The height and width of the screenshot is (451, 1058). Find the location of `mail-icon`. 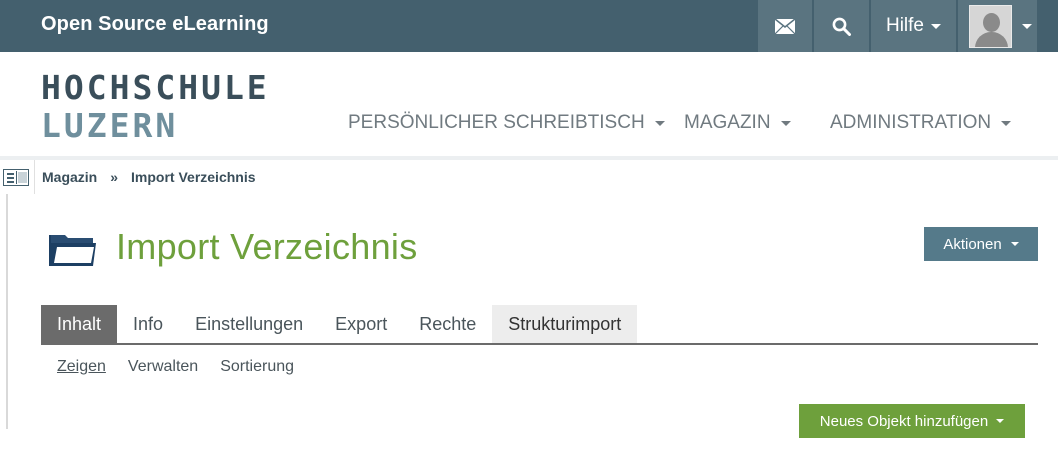

mail-icon is located at coordinates (785, 26).